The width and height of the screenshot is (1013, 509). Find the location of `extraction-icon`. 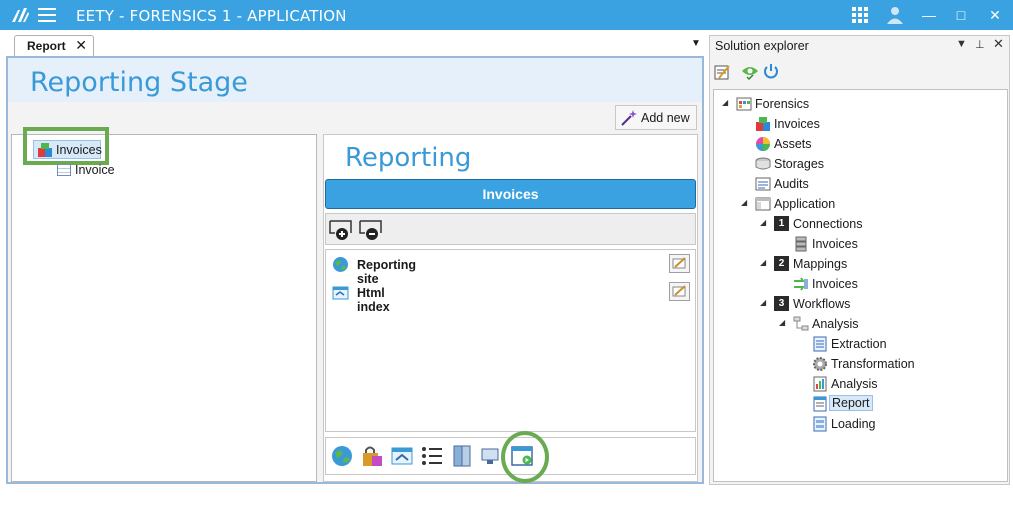

extraction-icon is located at coordinates (820, 344).